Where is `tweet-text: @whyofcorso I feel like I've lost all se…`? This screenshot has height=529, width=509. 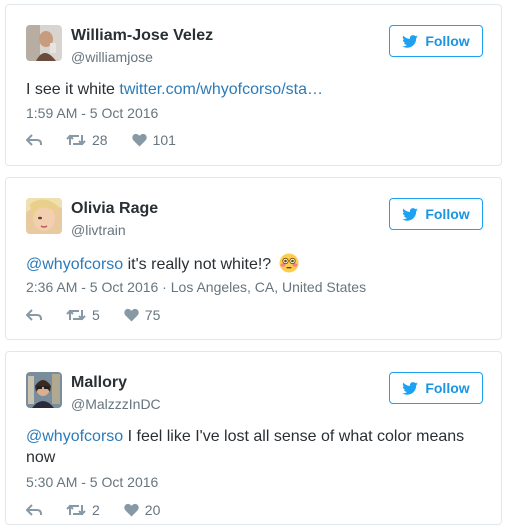
tweet-text: @whyofcorso I feel like I've lost all se… is located at coordinates (253, 447).